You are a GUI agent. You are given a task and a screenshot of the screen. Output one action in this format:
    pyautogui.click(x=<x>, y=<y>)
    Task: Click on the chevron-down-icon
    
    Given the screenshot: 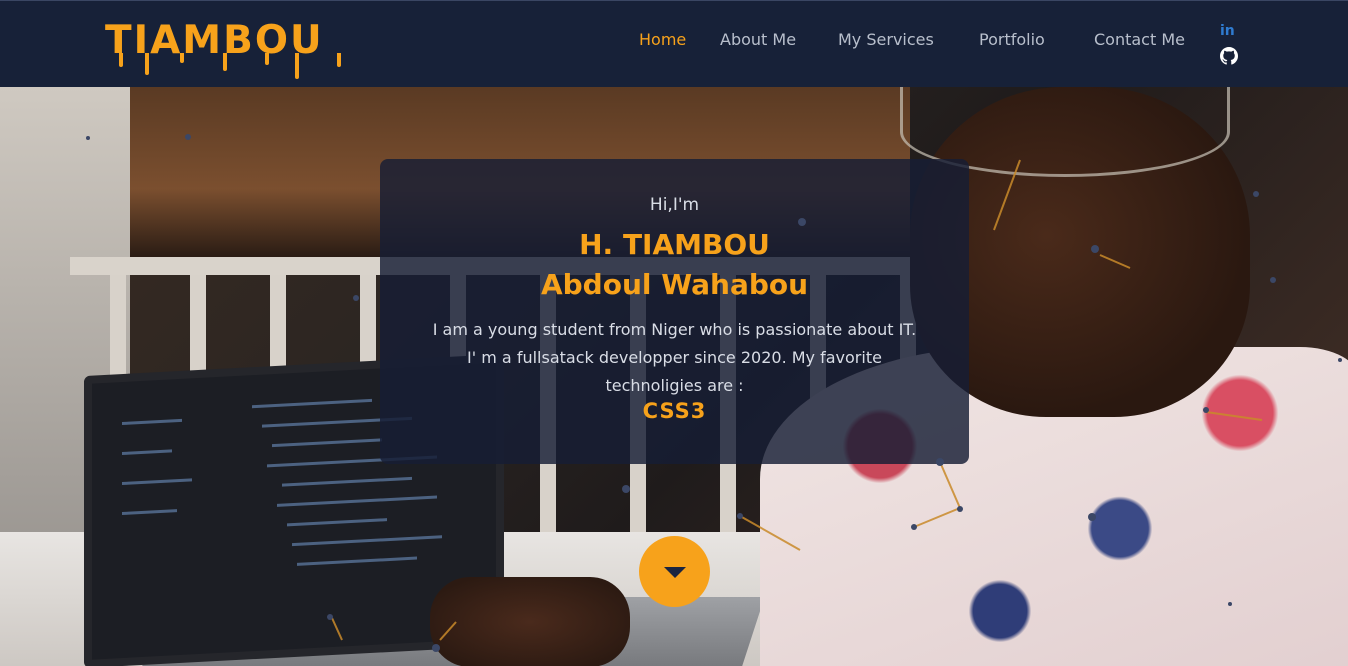 What is the action you would take?
    pyautogui.click(x=675, y=572)
    